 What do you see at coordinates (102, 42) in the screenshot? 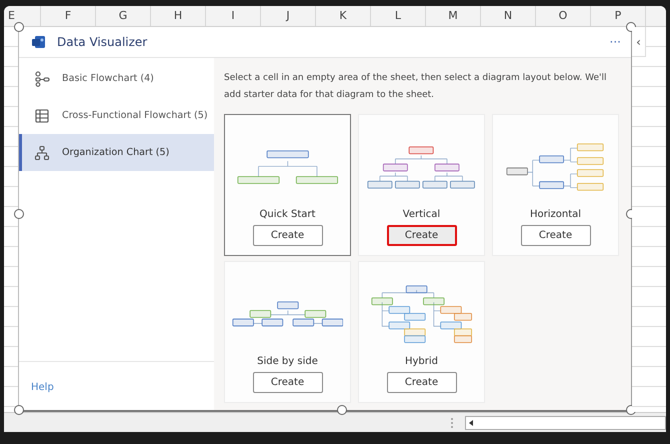
I see `pane-title: Data Visualizer` at bounding box center [102, 42].